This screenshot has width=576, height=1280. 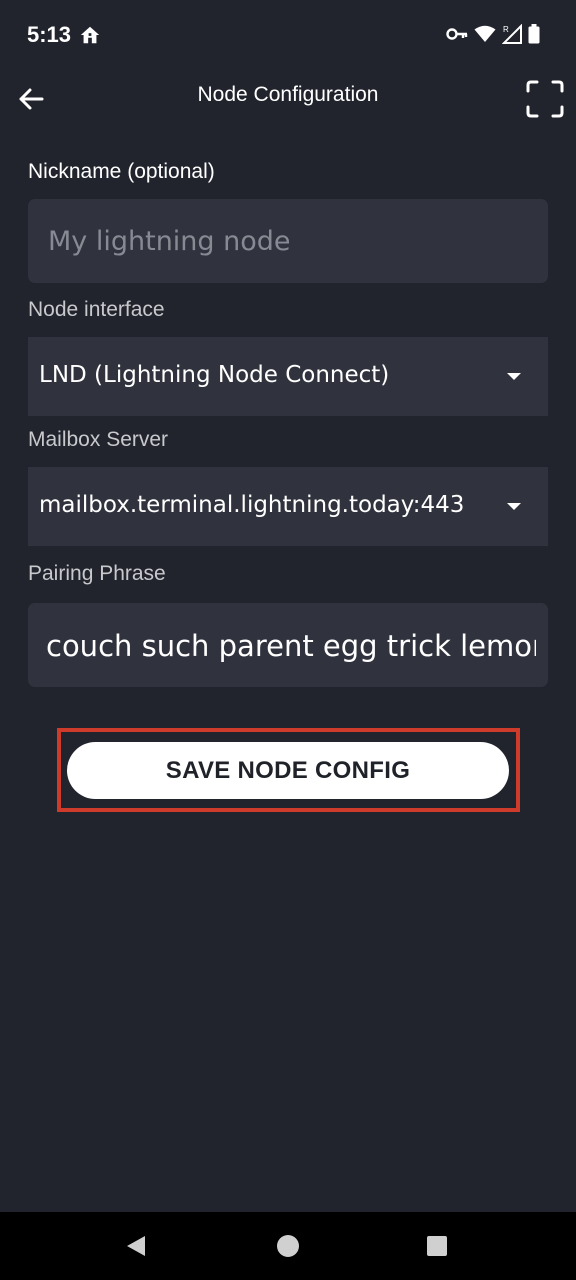 I want to click on status-time: 5:13, so click(x=49, y=34).